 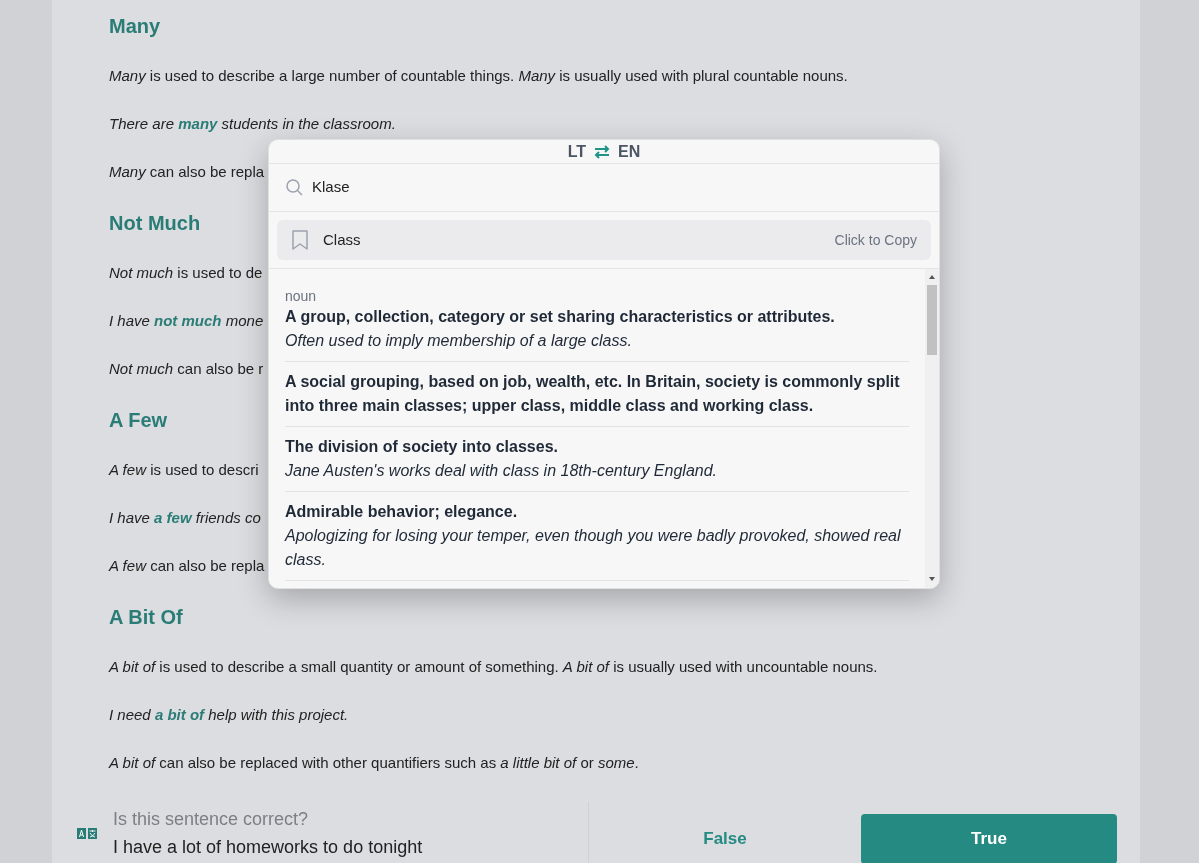 I want to click on translation-result: Class Click to Copy, so click(x=604, y=240).